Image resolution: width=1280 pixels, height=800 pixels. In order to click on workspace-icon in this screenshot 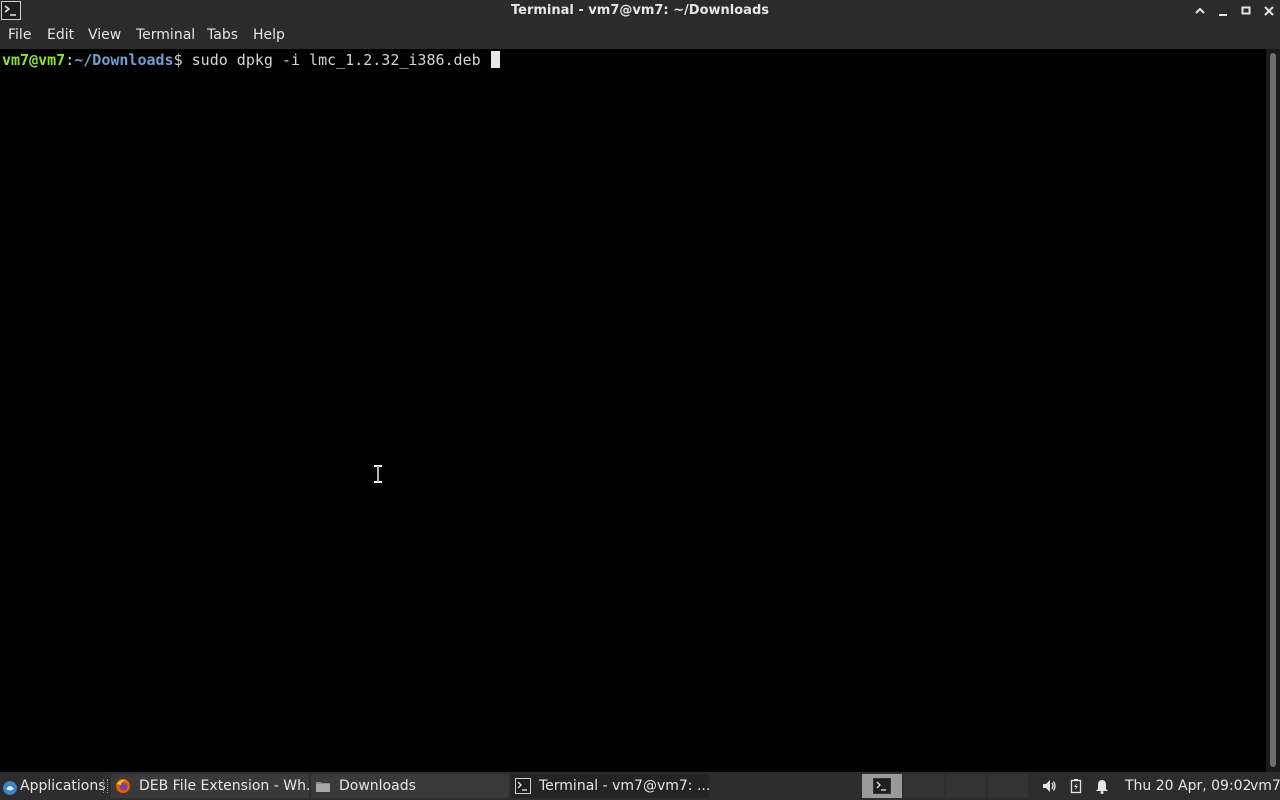, I will do `click(882, 786)`.